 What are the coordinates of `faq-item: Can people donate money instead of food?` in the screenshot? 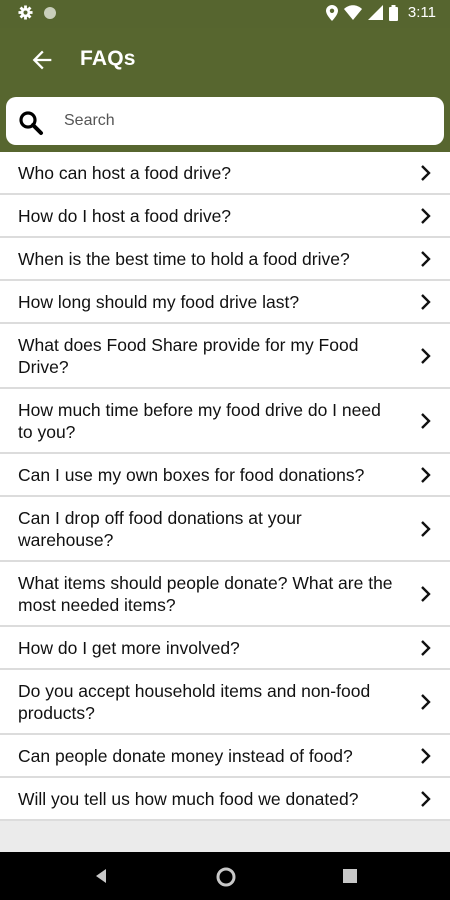 It's located at (225, 756).